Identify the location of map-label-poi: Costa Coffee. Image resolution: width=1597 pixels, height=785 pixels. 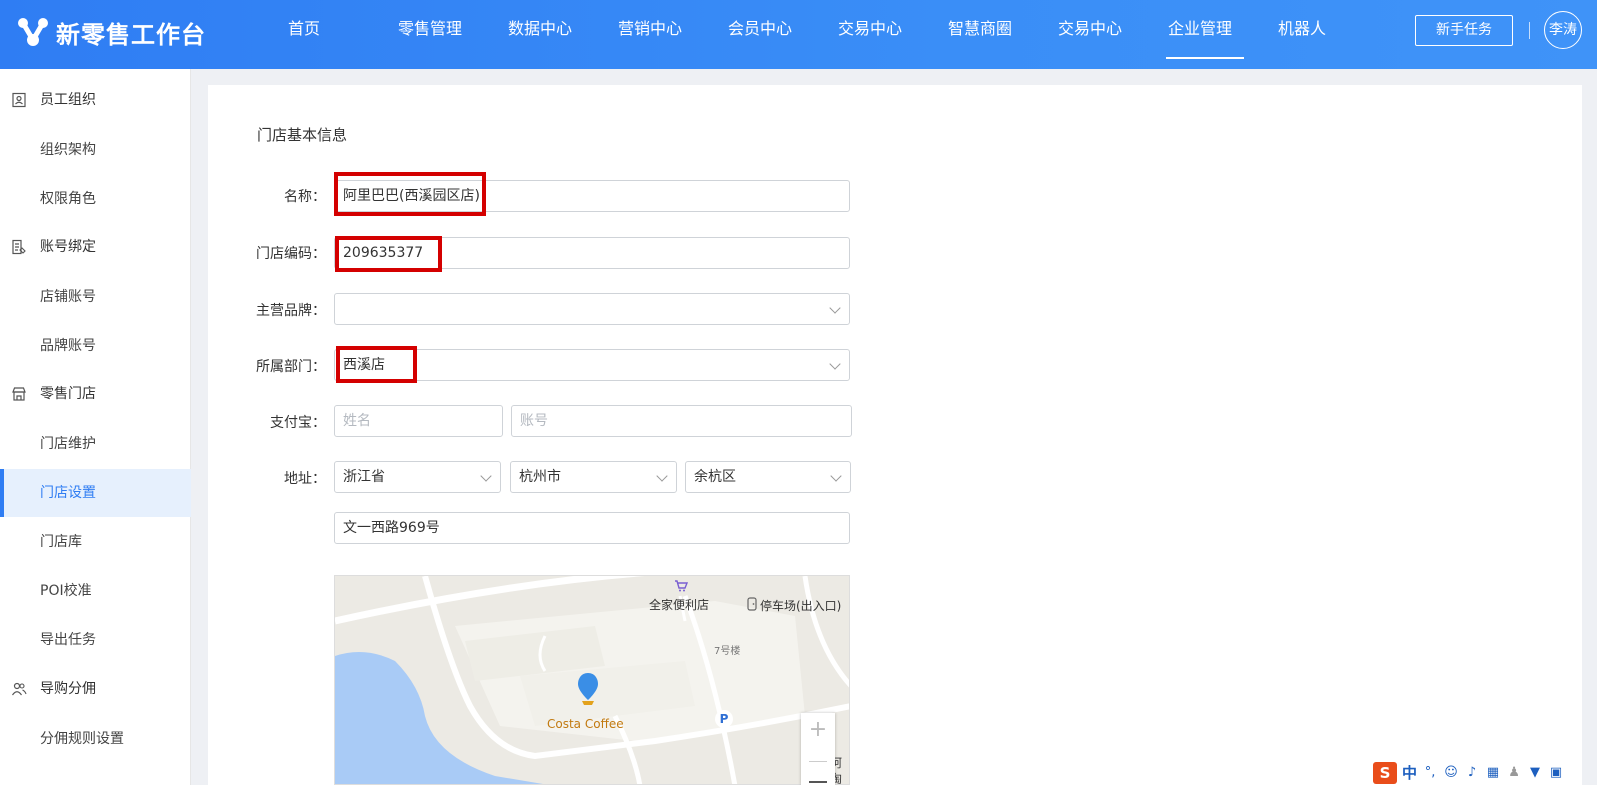
(585, 724).